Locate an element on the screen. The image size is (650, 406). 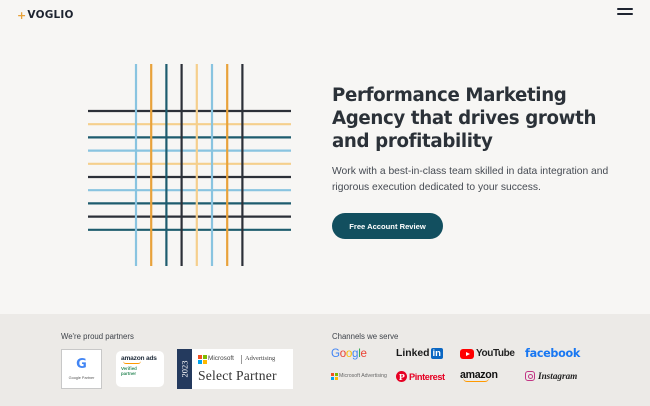
channel-google: Google is located at coordinates (349, 353).